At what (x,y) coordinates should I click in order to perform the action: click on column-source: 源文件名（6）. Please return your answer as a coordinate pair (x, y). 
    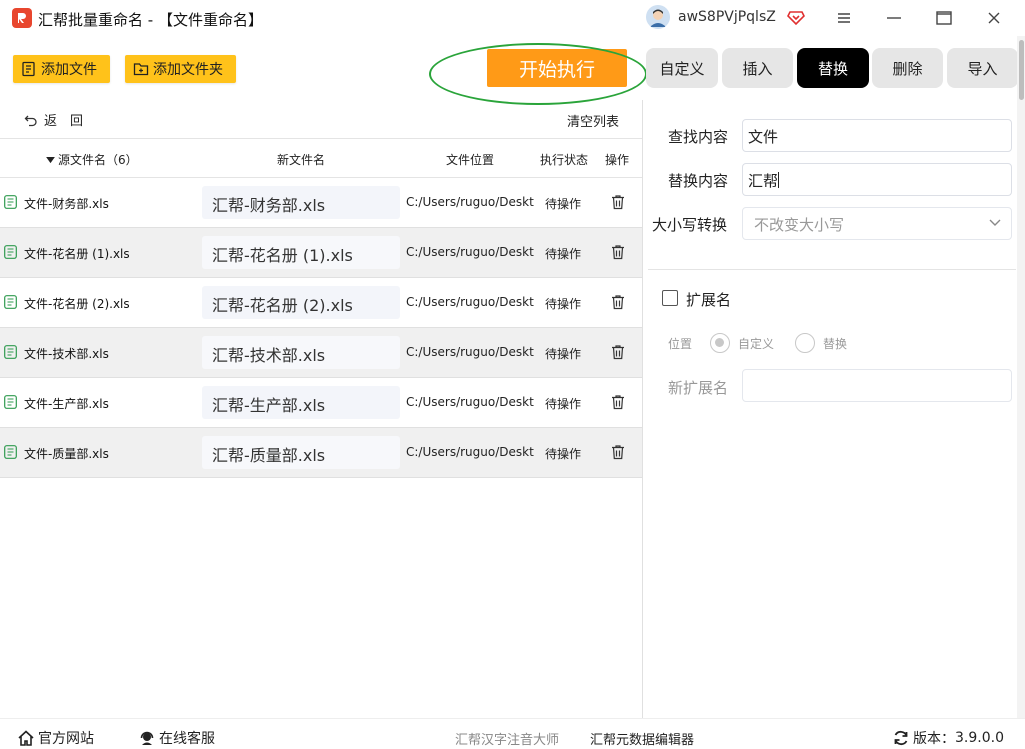
    Looking at the image, I should click on (92, 159).